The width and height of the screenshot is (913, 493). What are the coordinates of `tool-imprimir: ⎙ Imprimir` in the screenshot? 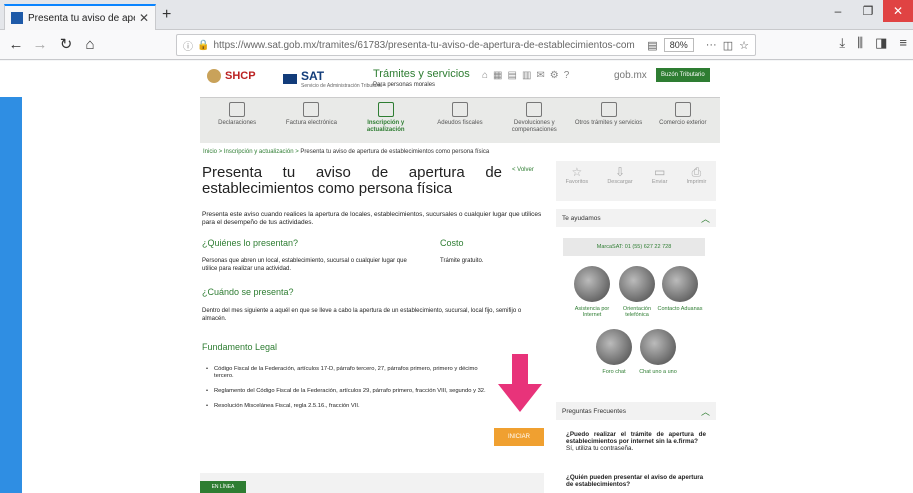 It's located at (697, 183).